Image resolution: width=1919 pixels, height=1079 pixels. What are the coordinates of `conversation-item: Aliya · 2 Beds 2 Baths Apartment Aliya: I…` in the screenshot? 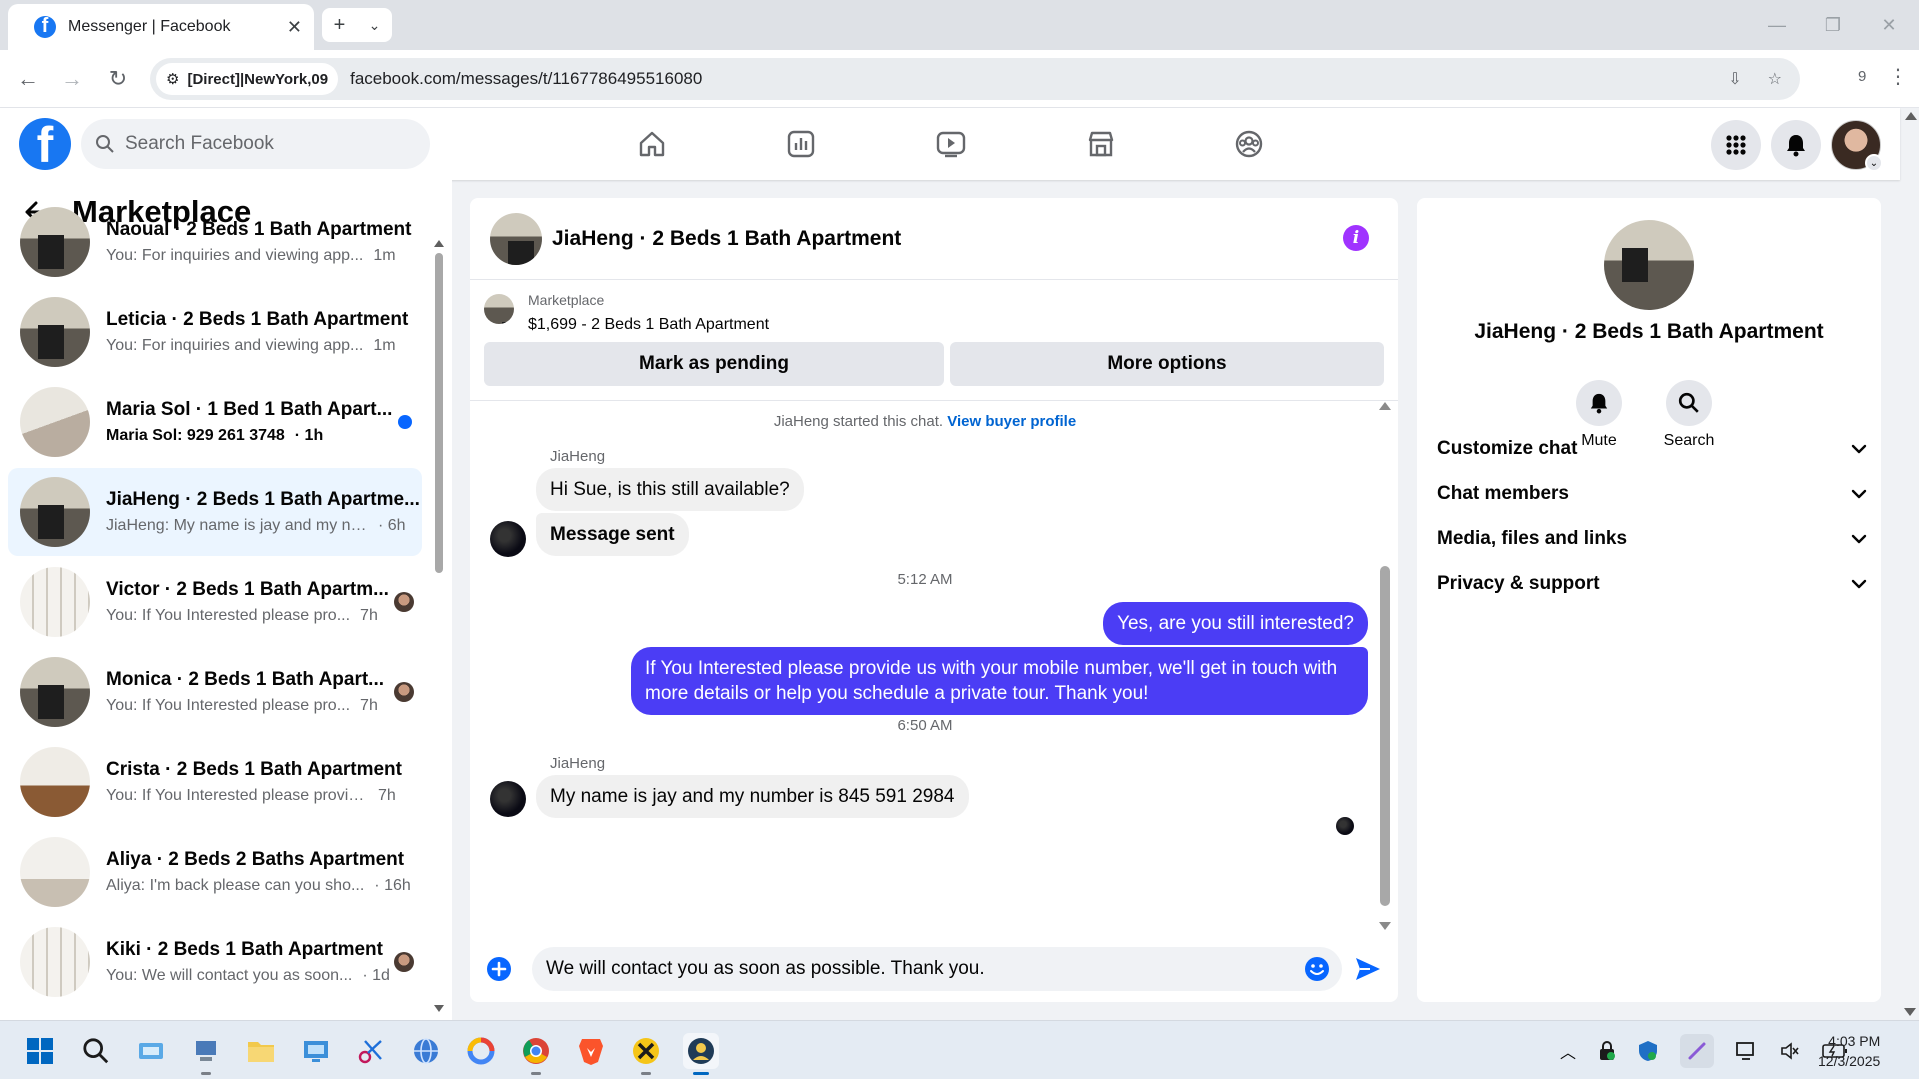 It's located at (215, 872).